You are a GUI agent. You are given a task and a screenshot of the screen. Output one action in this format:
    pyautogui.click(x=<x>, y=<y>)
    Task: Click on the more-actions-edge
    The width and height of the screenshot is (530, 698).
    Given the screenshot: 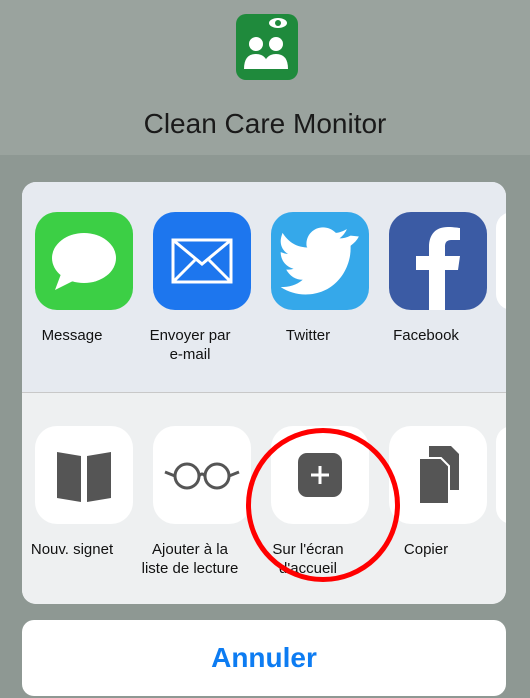 What is the action you would take?
    pyautogui.click(x=501, y=475)
    